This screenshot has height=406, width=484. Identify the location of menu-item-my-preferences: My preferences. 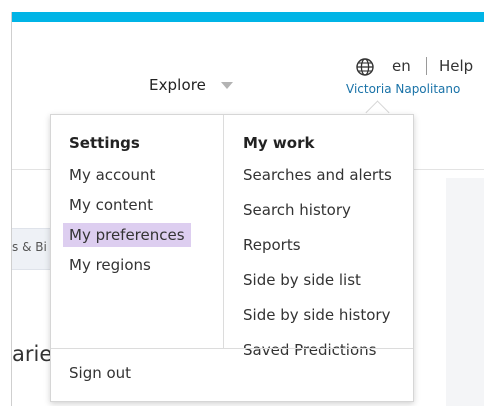
(127, 235).